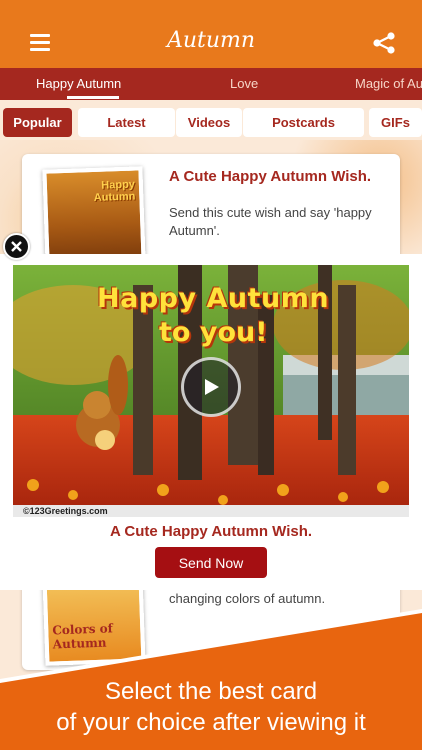 The image size is (422, 750). I want to click on promo-line-1: Select the best card, so click(211, 691).